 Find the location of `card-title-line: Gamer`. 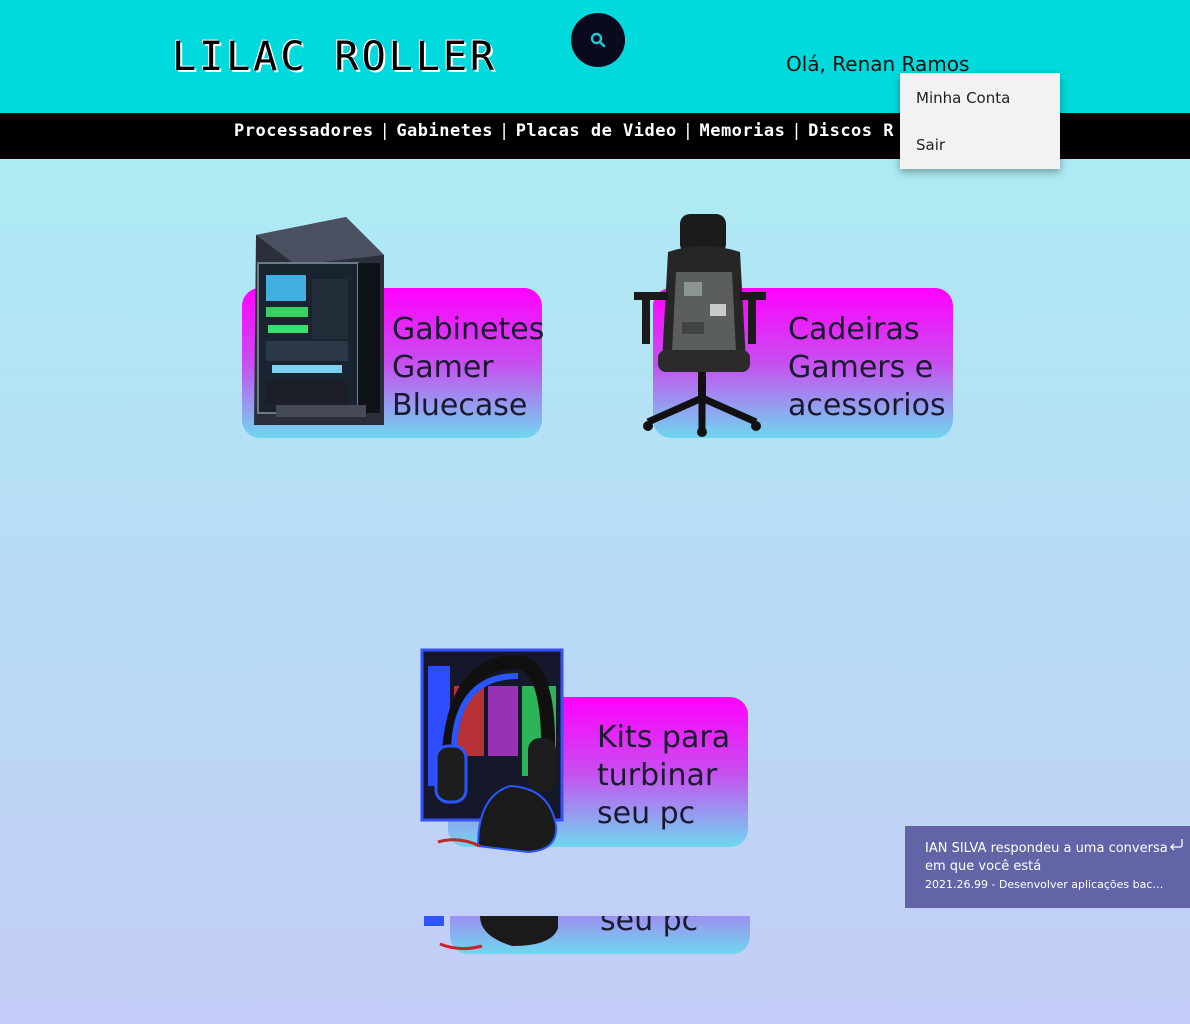

card-title-line: Gamer is located at coordinates (443, 367).